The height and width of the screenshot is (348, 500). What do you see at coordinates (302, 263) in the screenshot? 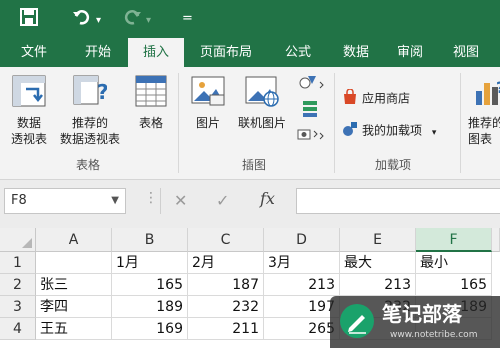
I see `cell-d1: 3月` at bounding box center [302, 263].